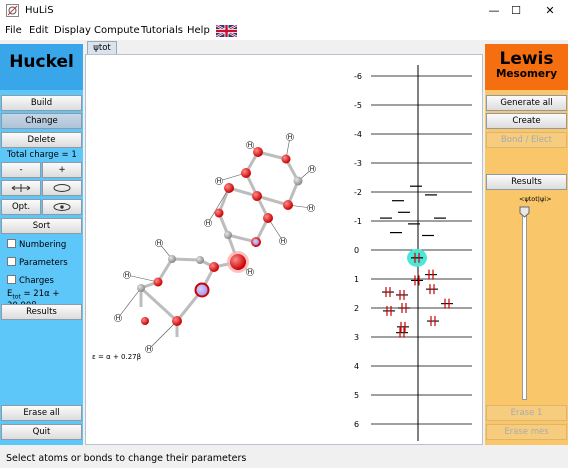  Describe the element at coordinates (72, 30) in the screenshot. I see `menu-display: Display` at that location.